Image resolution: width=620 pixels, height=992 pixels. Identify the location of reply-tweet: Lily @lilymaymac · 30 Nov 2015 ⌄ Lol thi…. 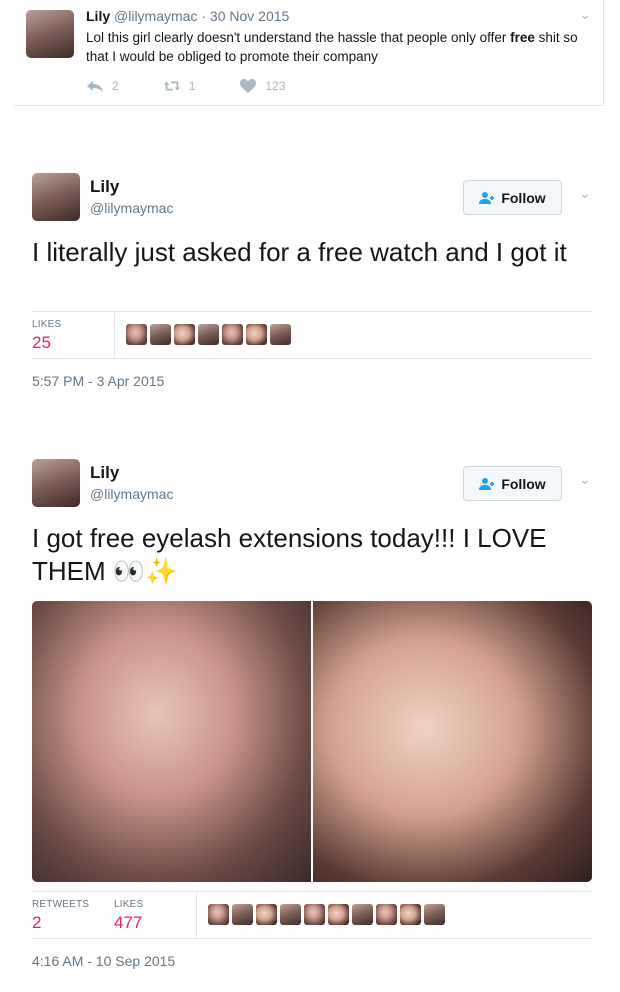
(309, 53).